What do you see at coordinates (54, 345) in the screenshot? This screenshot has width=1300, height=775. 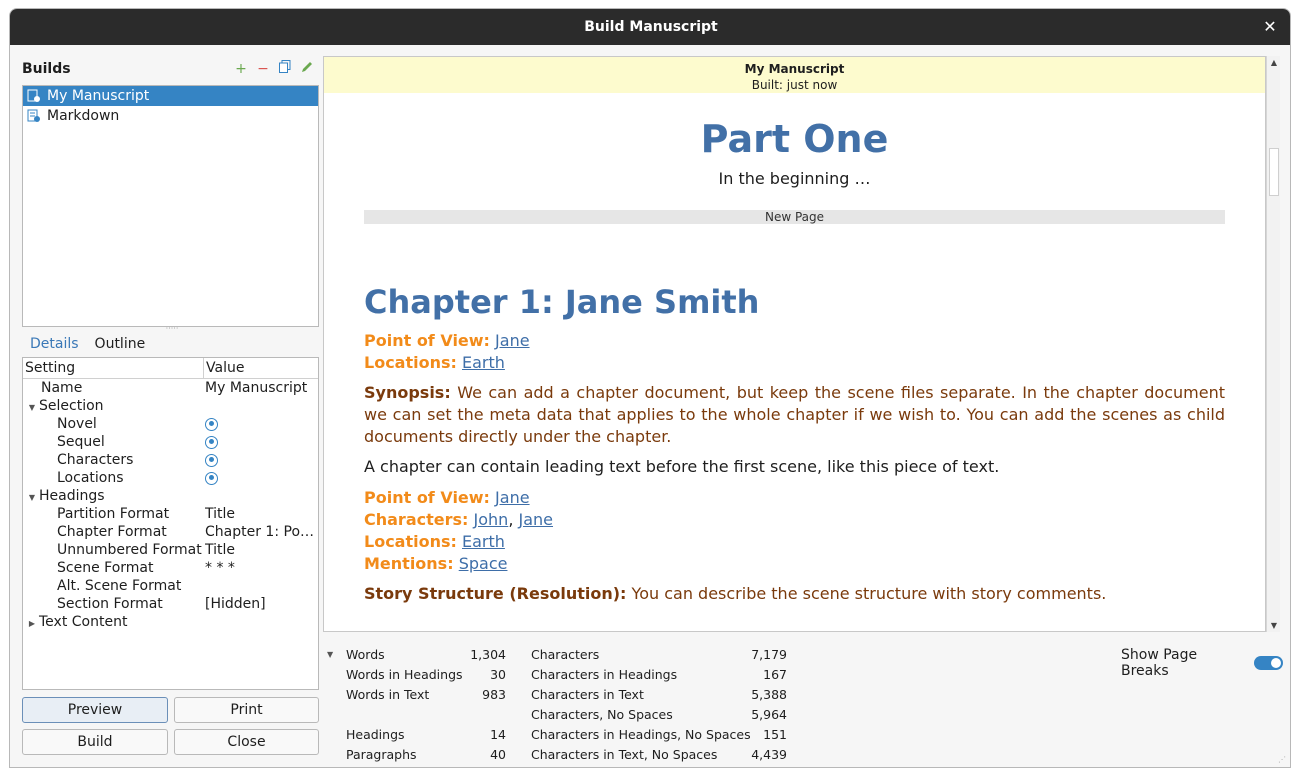 I see `tab-details: Details` at bounding box center [54, 345].